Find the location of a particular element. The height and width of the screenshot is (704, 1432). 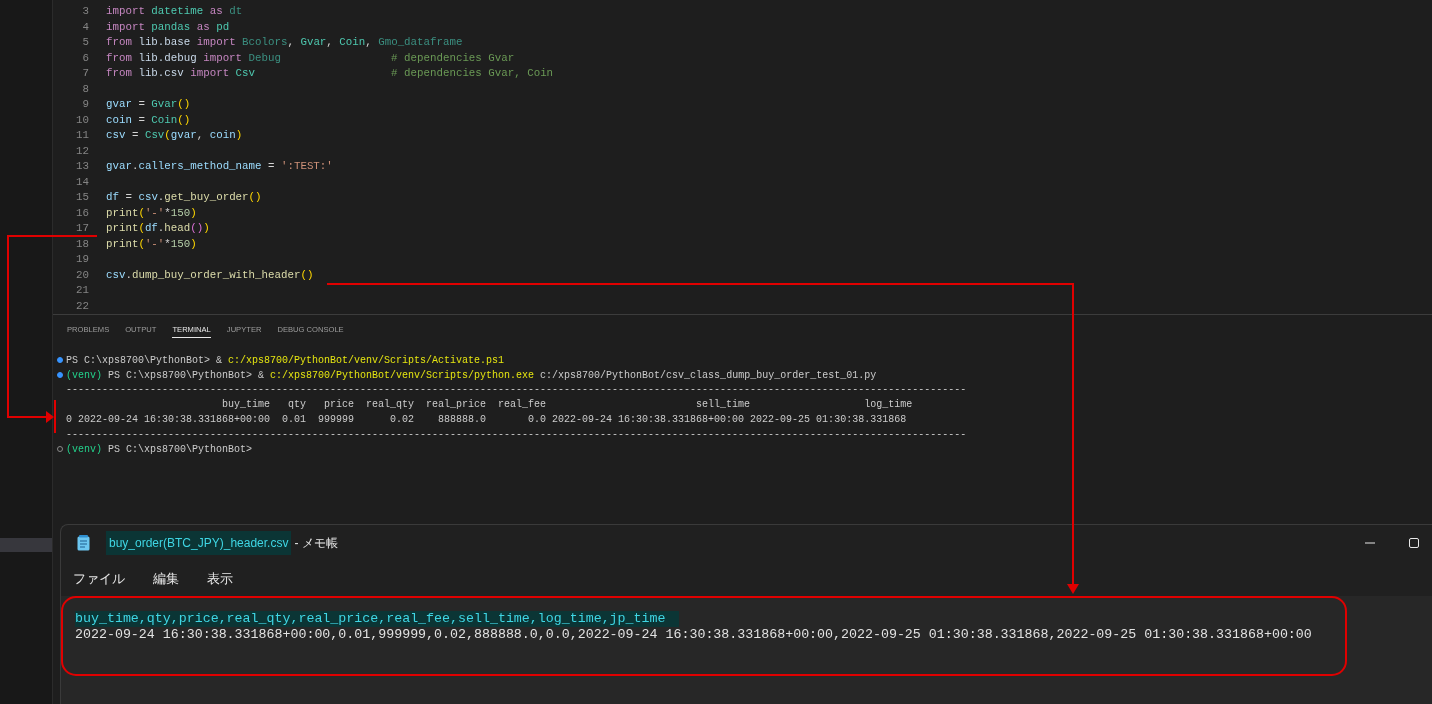

code-line: print(df.head()) is located at coordinates (158, 228).